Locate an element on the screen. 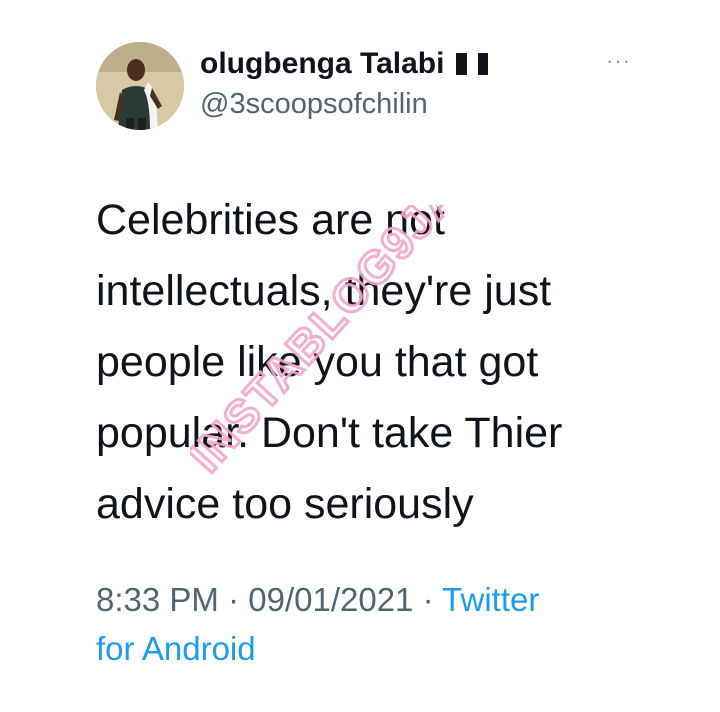 The width and height of the screenshot is (720, 712). tweet-text-line: popular. Don't take Thier is located at coordinates (329, 433).